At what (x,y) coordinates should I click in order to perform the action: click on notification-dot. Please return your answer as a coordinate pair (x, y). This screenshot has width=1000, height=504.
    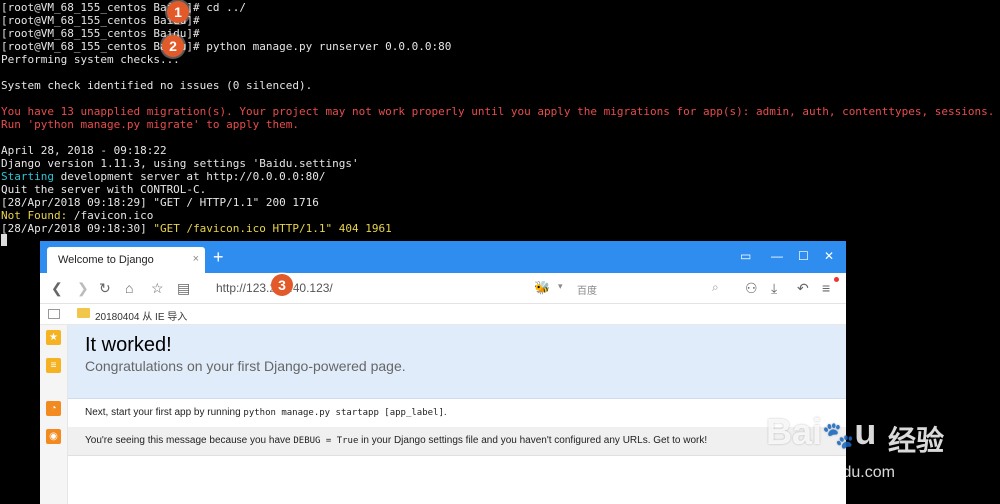
    Looking at the image, I should click on (836, 279).